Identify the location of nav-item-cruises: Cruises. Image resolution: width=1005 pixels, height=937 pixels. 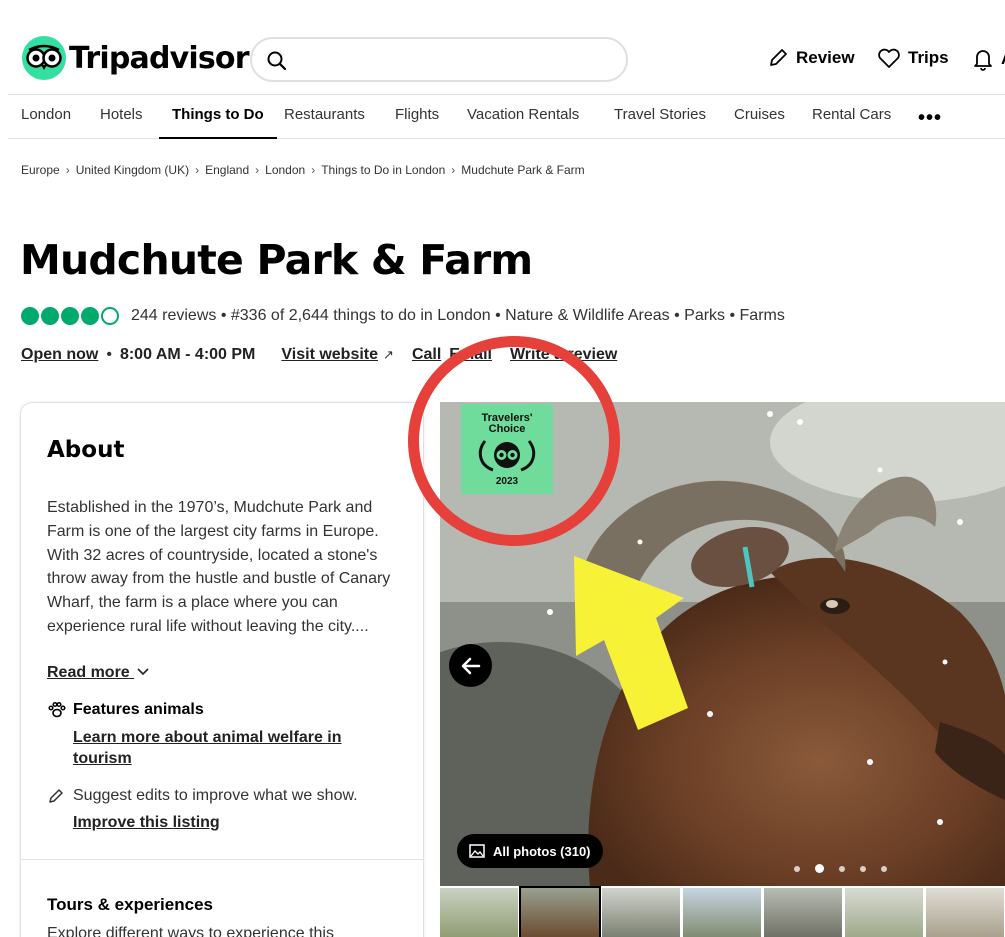
(759, 117).